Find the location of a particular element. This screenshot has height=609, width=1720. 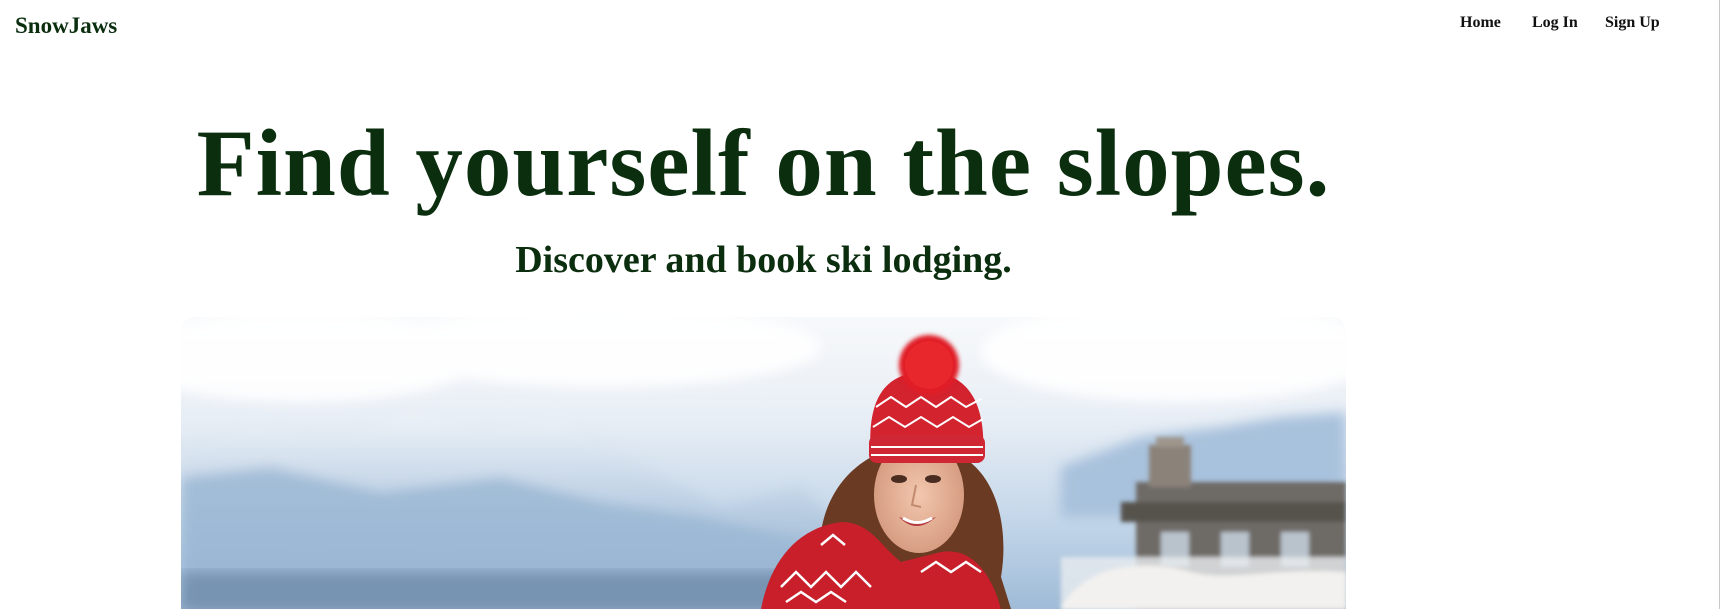

nav-login-link: Log In is located at coordinates (1555, 23).